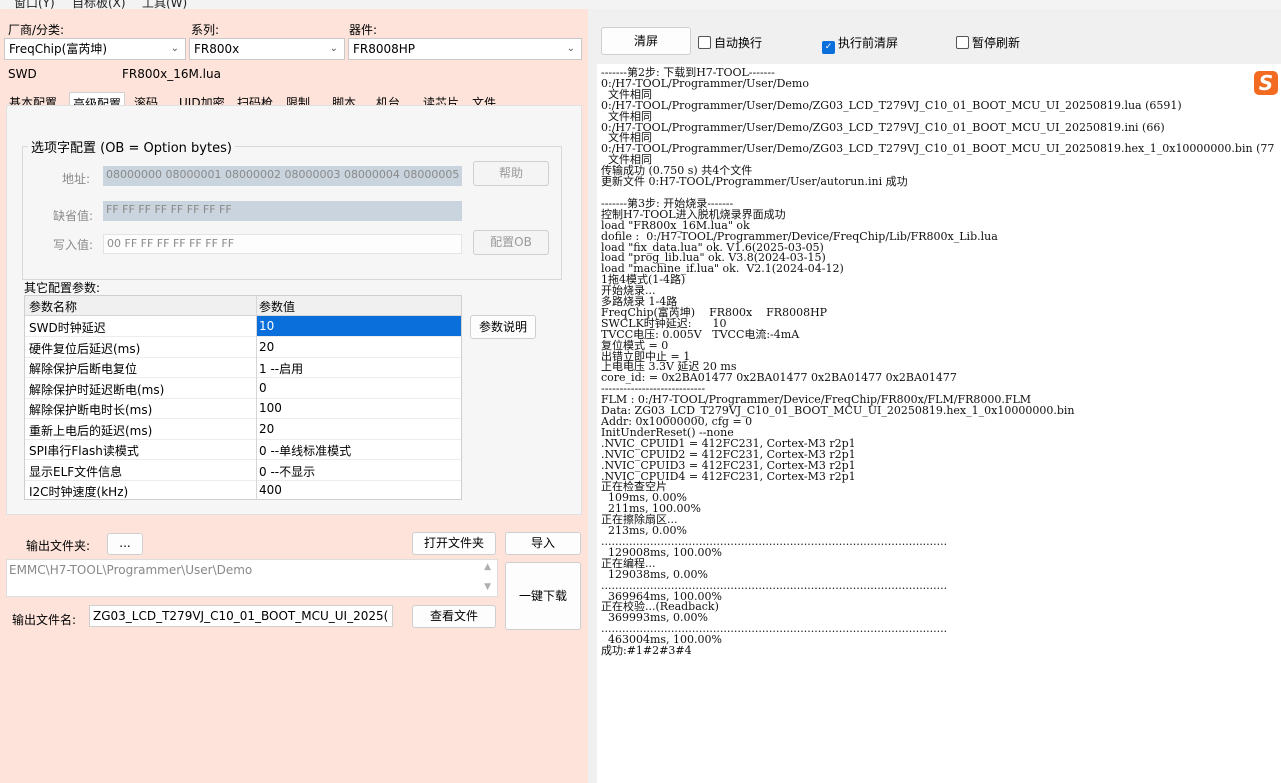 The image size is (1281, 783). I want to click on script-label: FR800x_16M.lua, so click(171, 74).